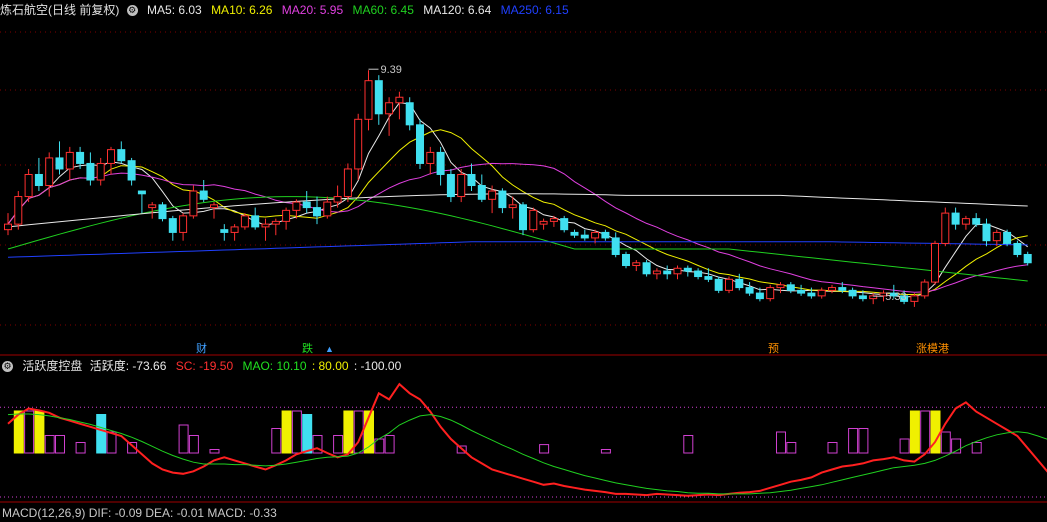  Describe the element at coordinates (391, 70) in the screenshot. I see `price-label: 9.39` at that location.